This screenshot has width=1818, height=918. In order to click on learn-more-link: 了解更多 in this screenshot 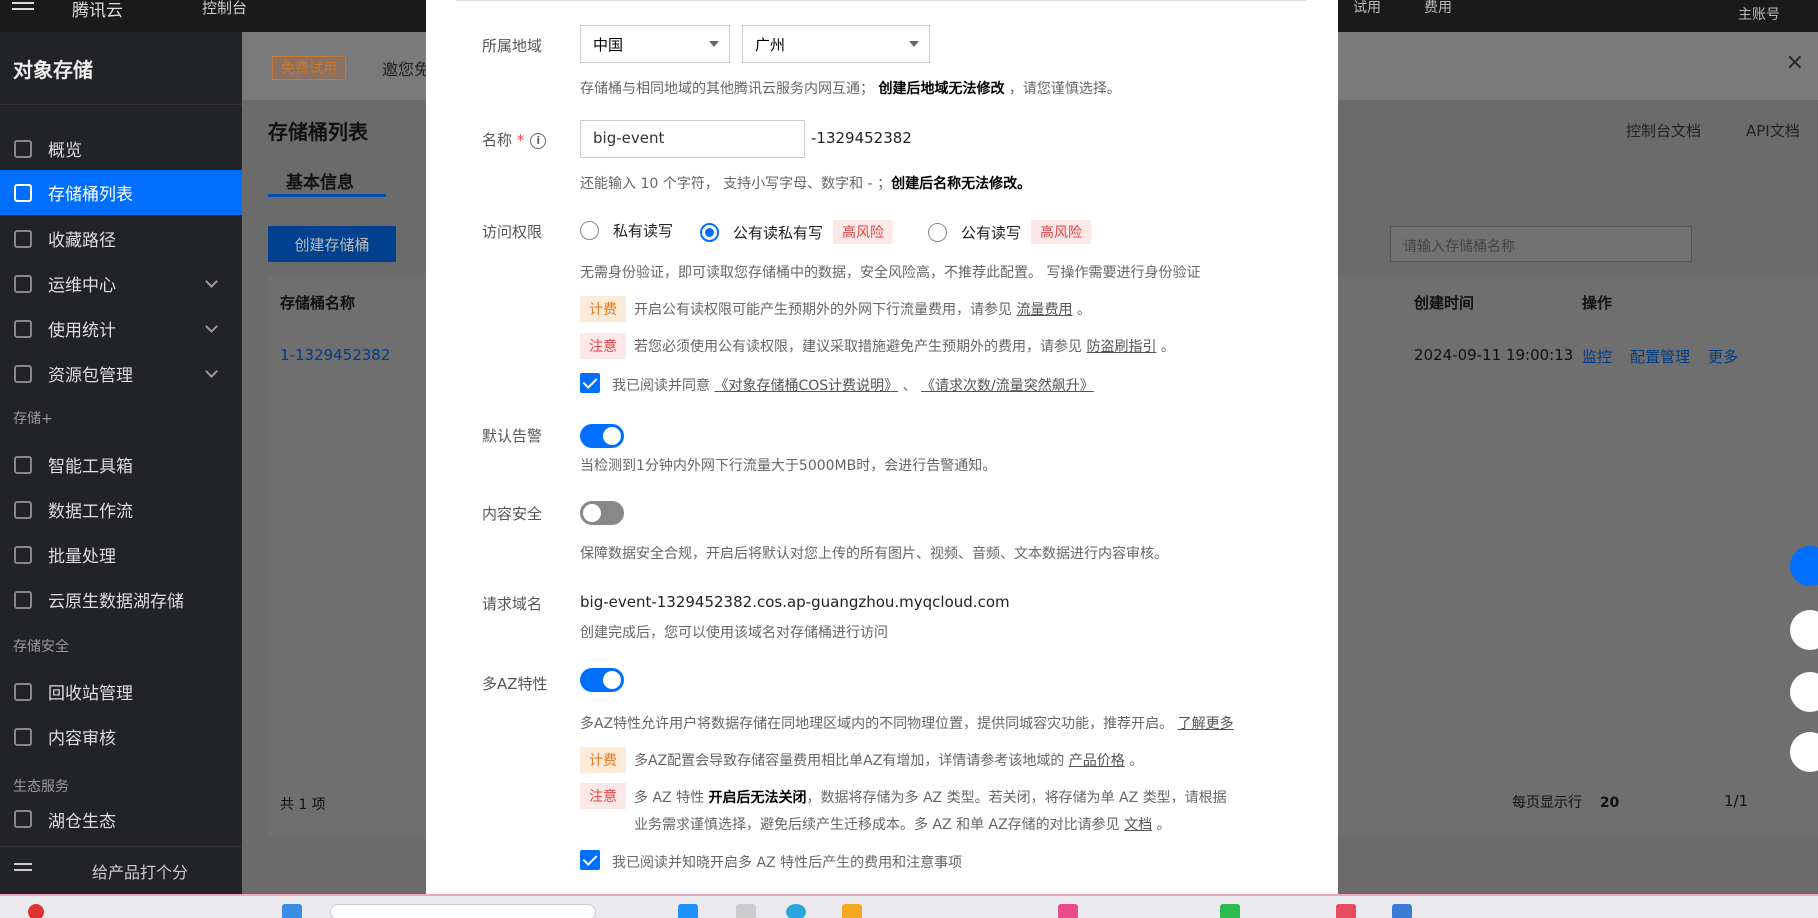, I will do `click(1206, 724)`.